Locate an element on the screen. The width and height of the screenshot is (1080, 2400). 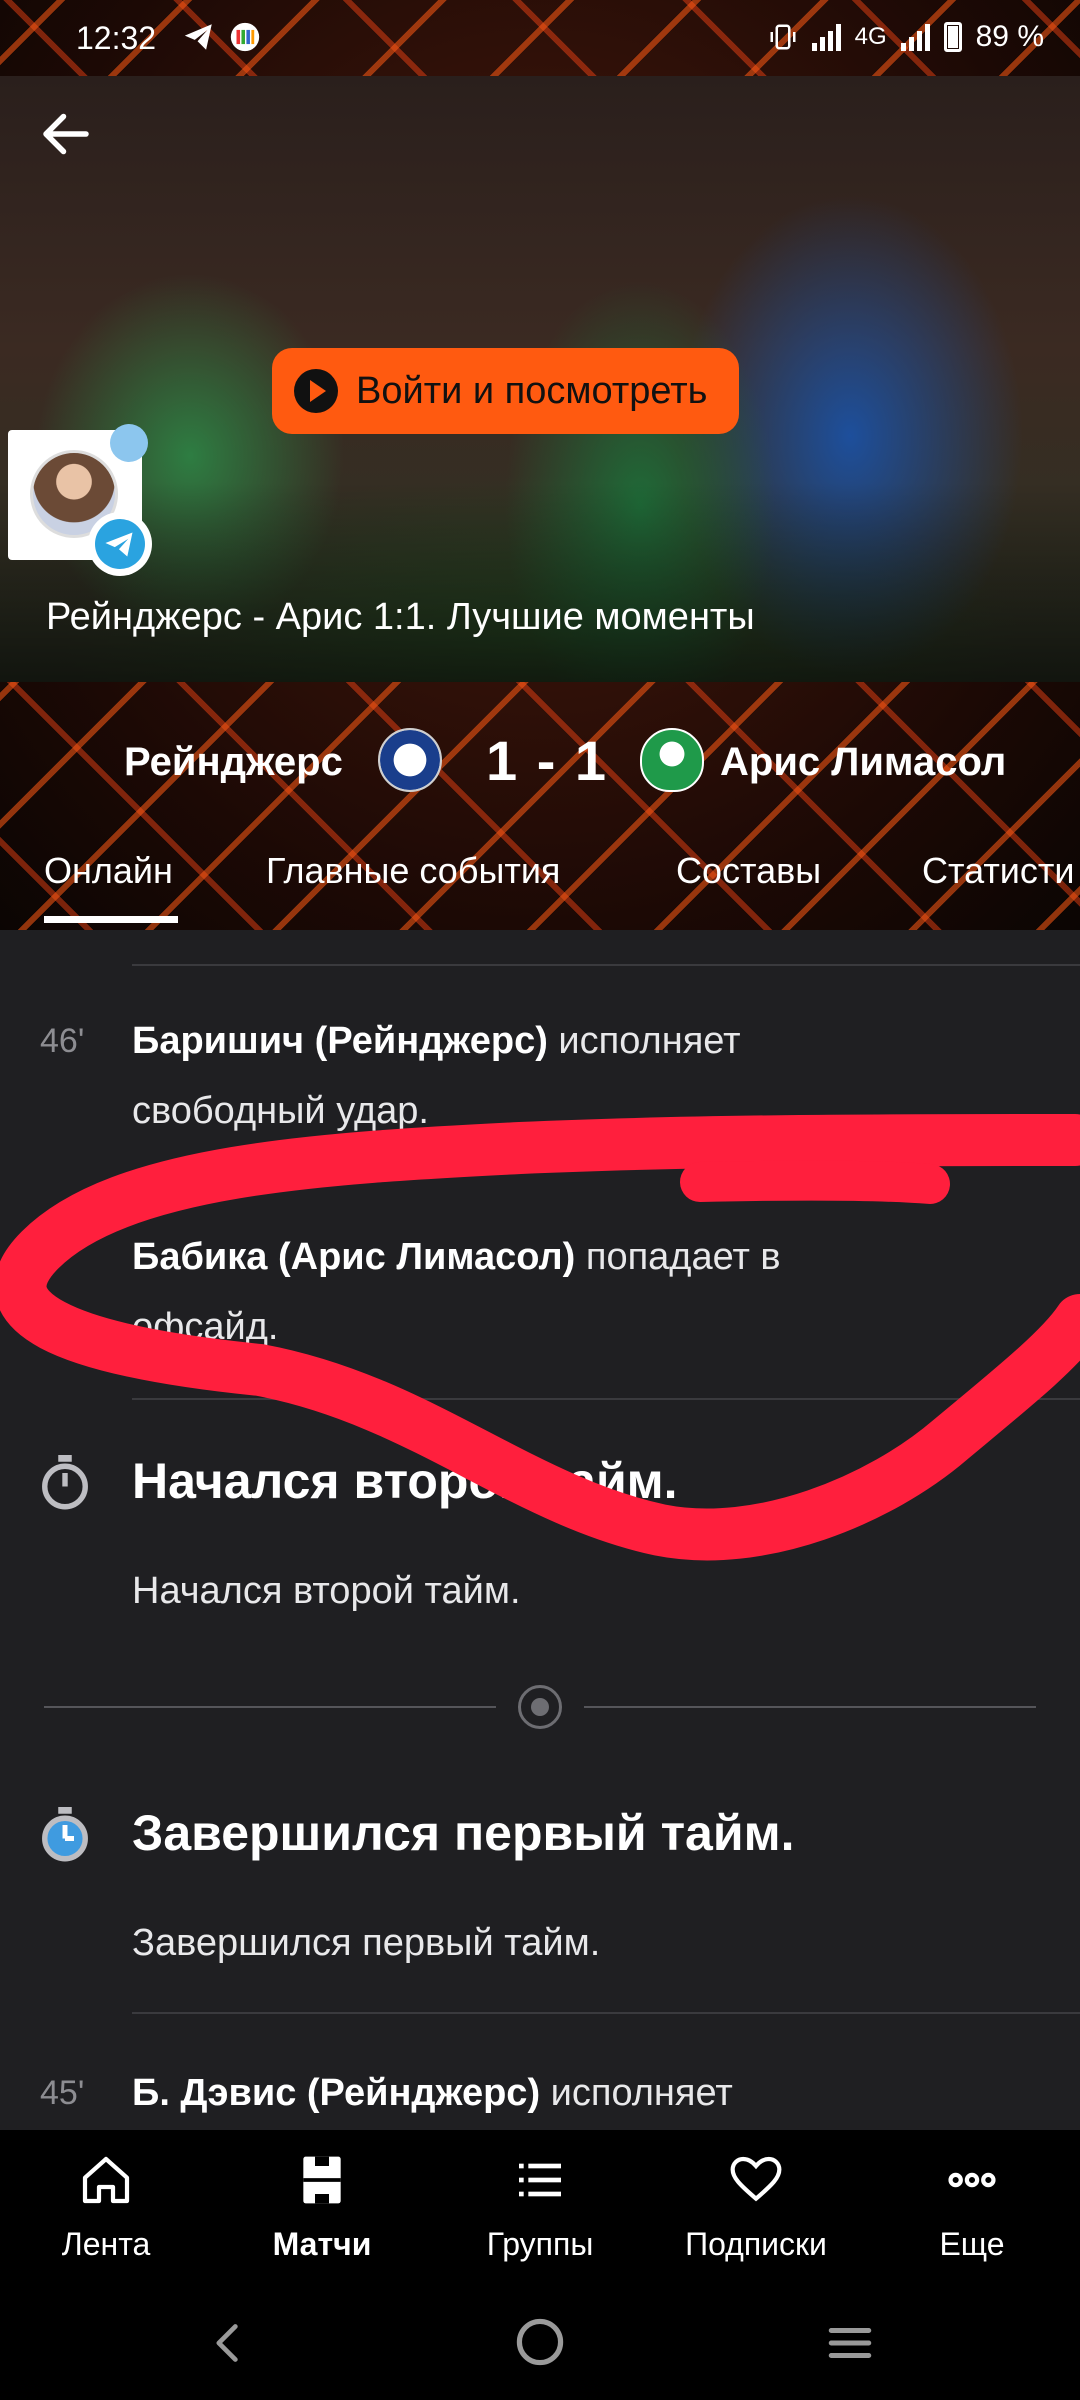
event-description: Бабика (Арис Лимасол) попадает в офсайд. is located at coordinates (582, 1292).